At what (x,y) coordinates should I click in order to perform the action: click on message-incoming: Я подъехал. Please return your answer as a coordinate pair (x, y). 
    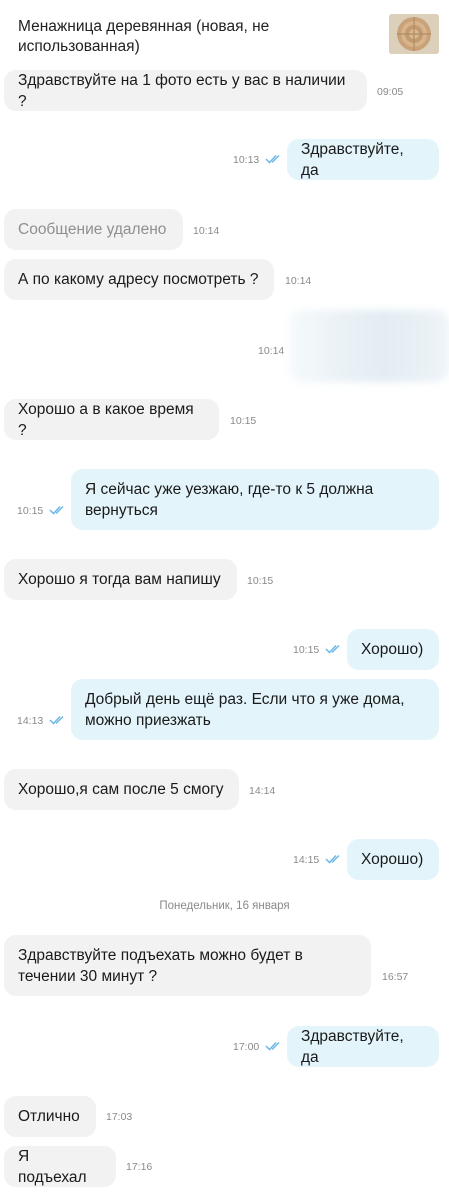
    Looking at the image, I should click on (60, 1166).